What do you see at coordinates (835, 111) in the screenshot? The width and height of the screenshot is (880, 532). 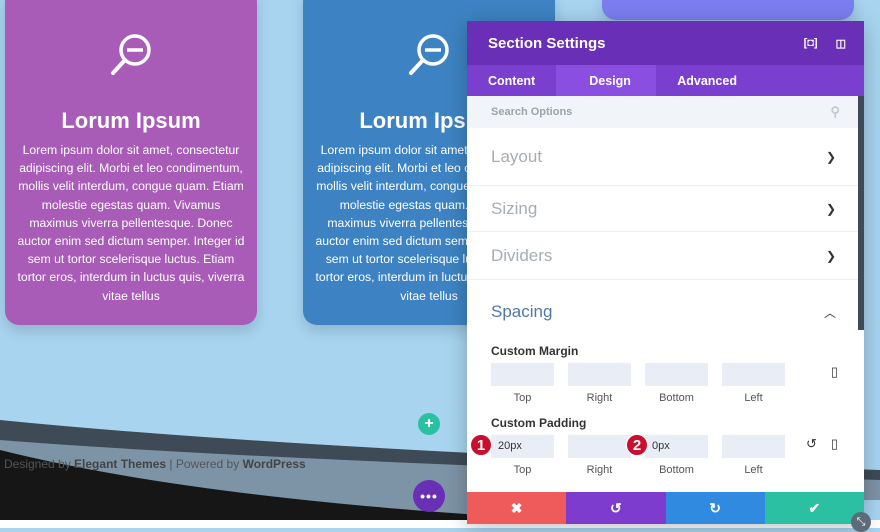 I see `search-icon: ⚲` at bounding box center [835, 111].